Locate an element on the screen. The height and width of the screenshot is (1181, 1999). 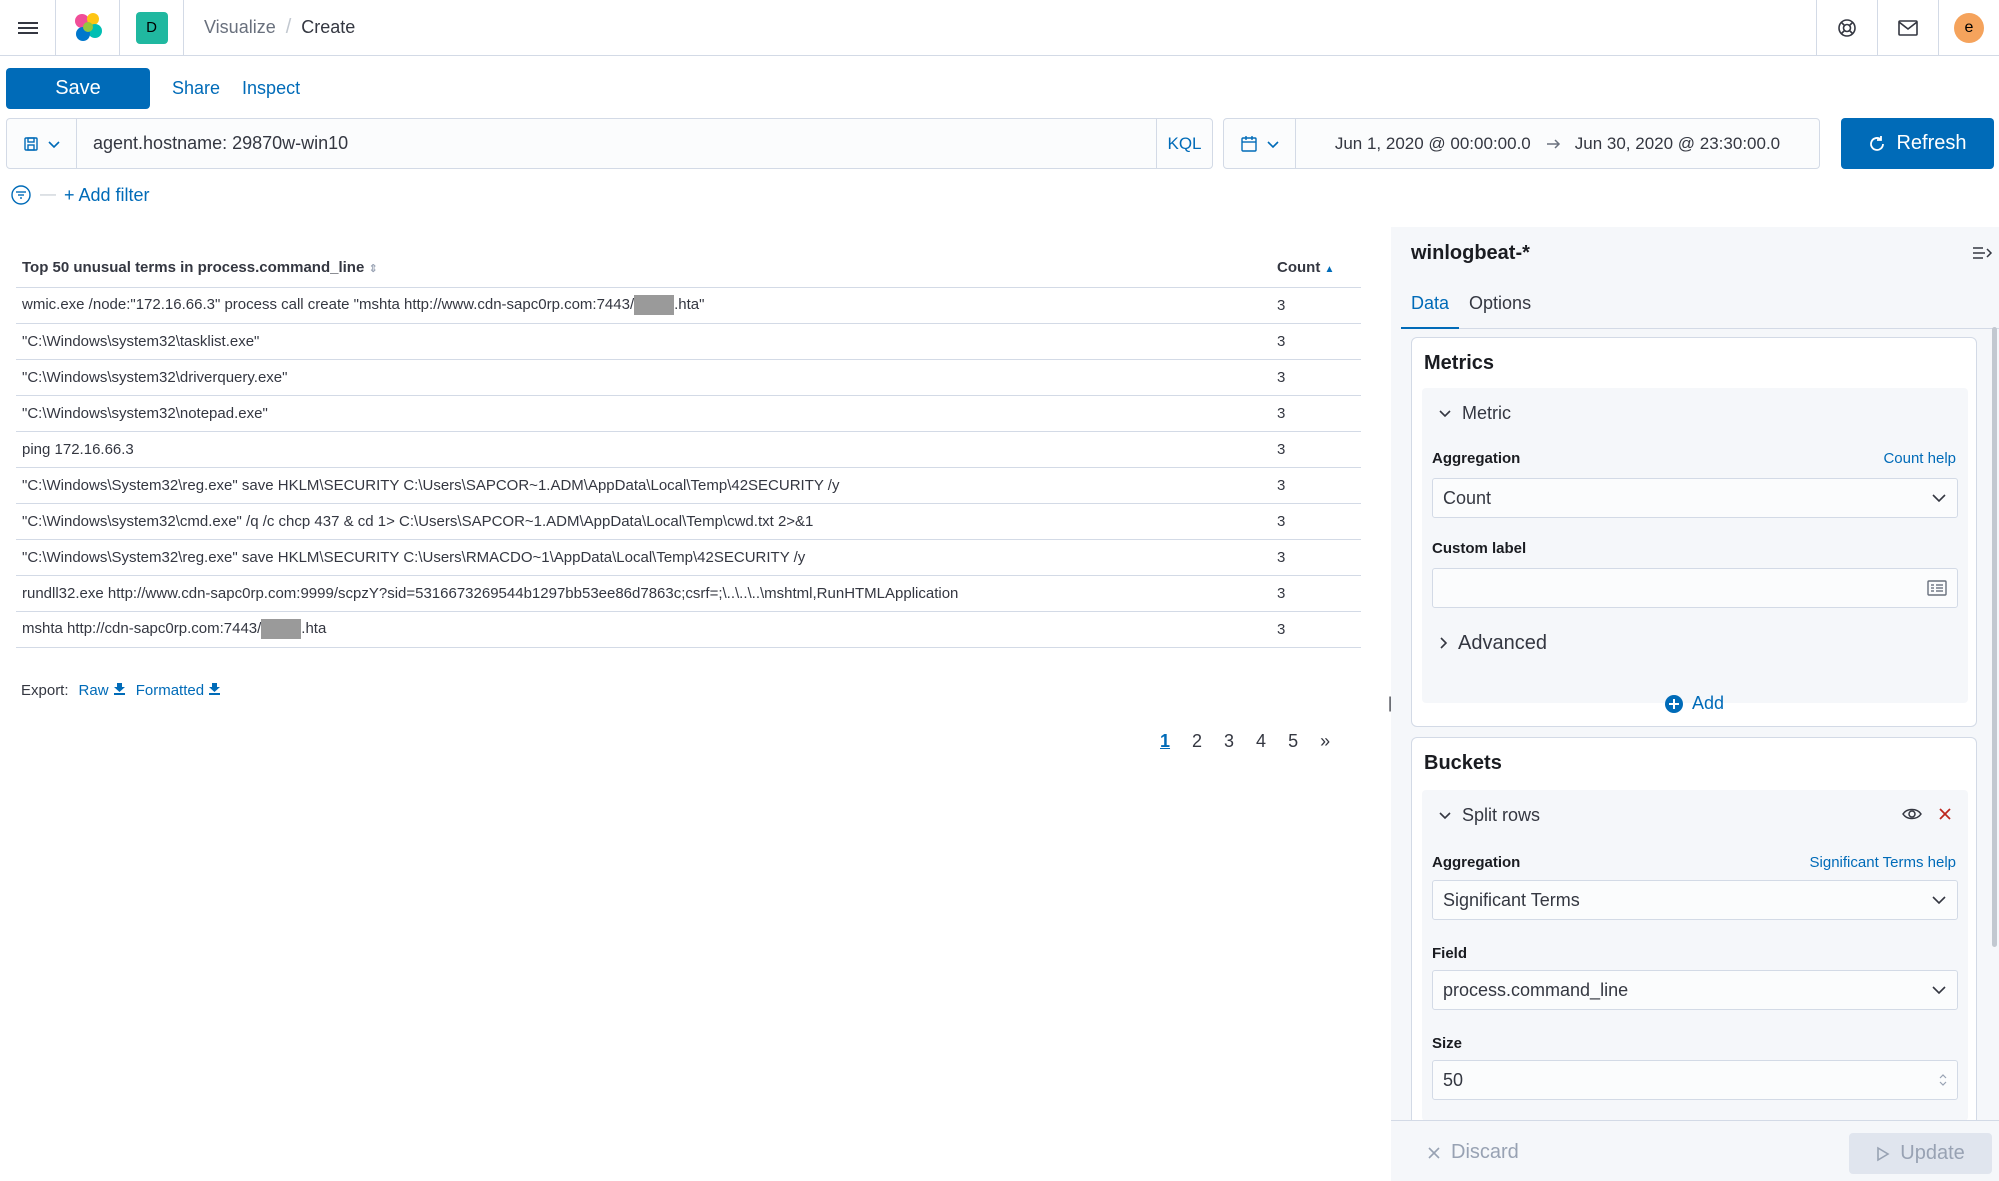
bucket-aggregation-select: Significant Terms is located at coordinates (1695, 900).